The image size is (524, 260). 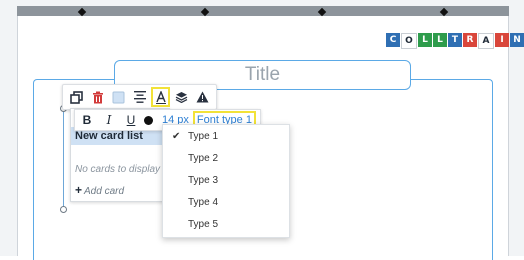 I want to click on dropdown-option: Type 3, so click(x=226, y=181).